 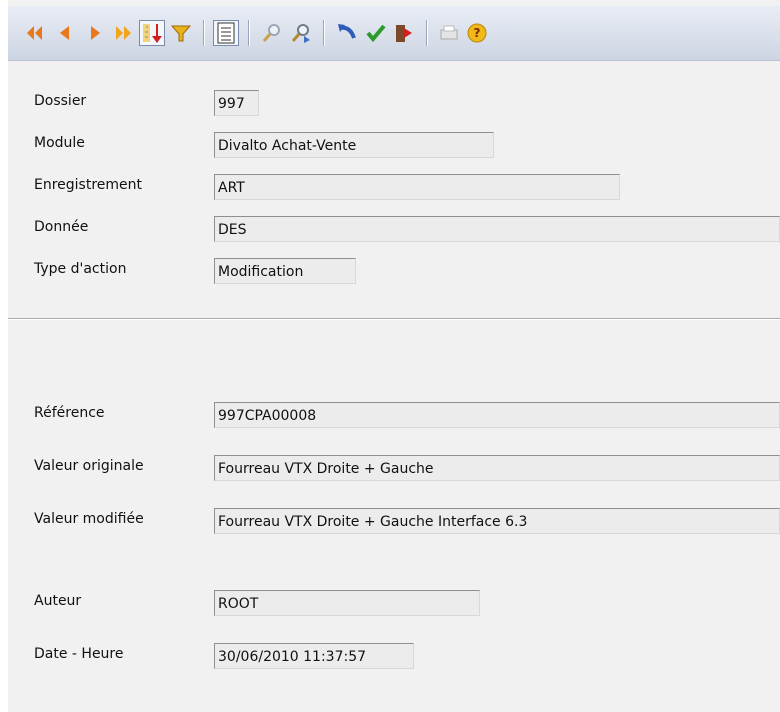 I want to click on type-action-field: Modification, so click(x=285, y=271).